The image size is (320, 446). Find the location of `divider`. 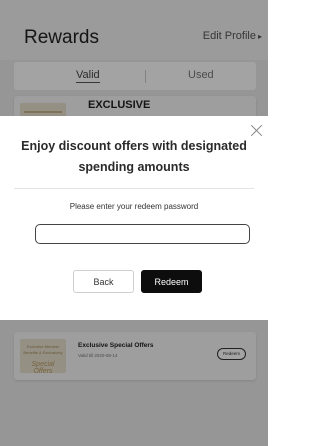

divider is located at coordinates (134, 188).